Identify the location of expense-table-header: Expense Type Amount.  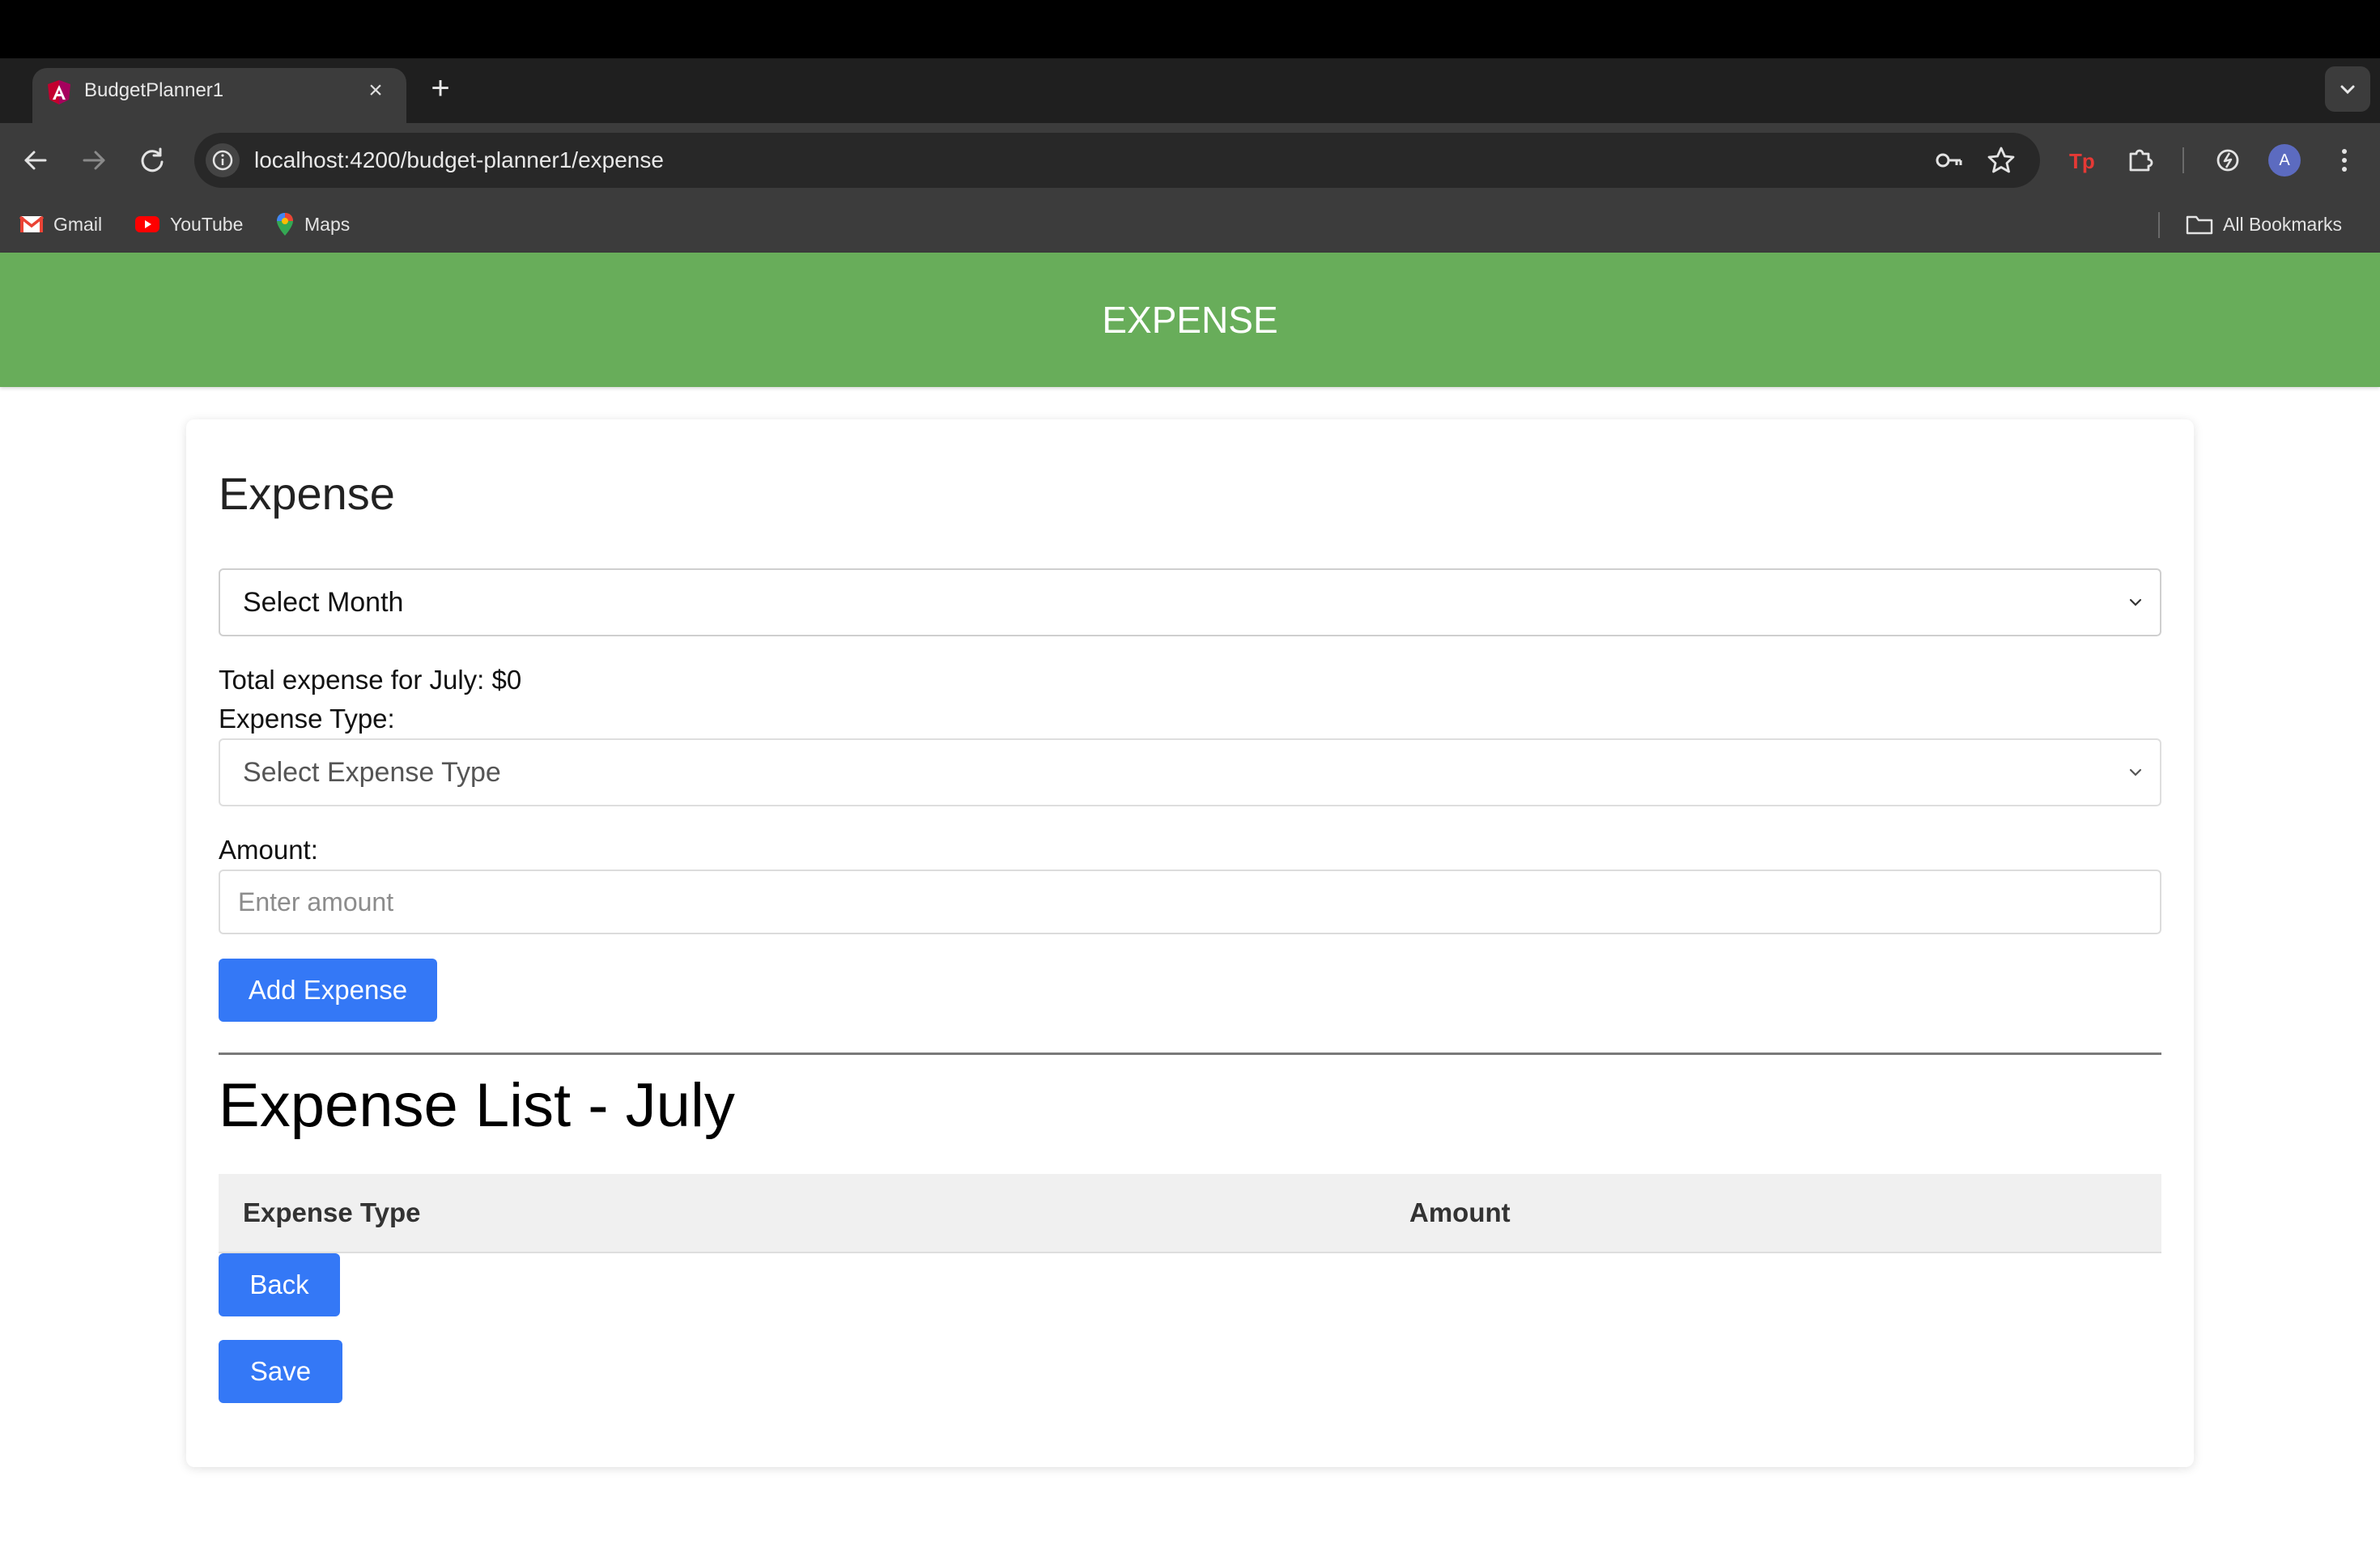
(1190, 1213).